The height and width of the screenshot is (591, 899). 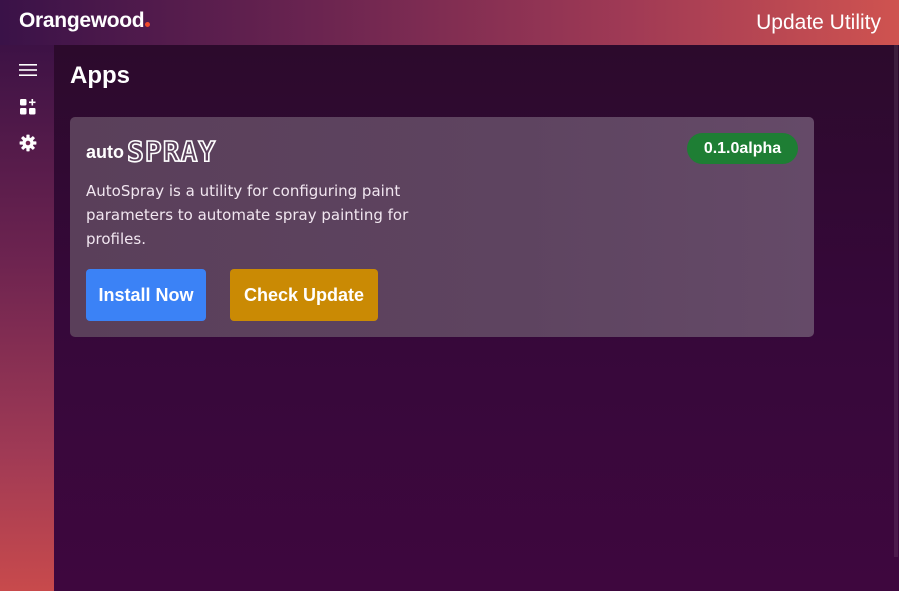 I want to click on spray-wordmark: SPRAY, so click(x=171, y=151).